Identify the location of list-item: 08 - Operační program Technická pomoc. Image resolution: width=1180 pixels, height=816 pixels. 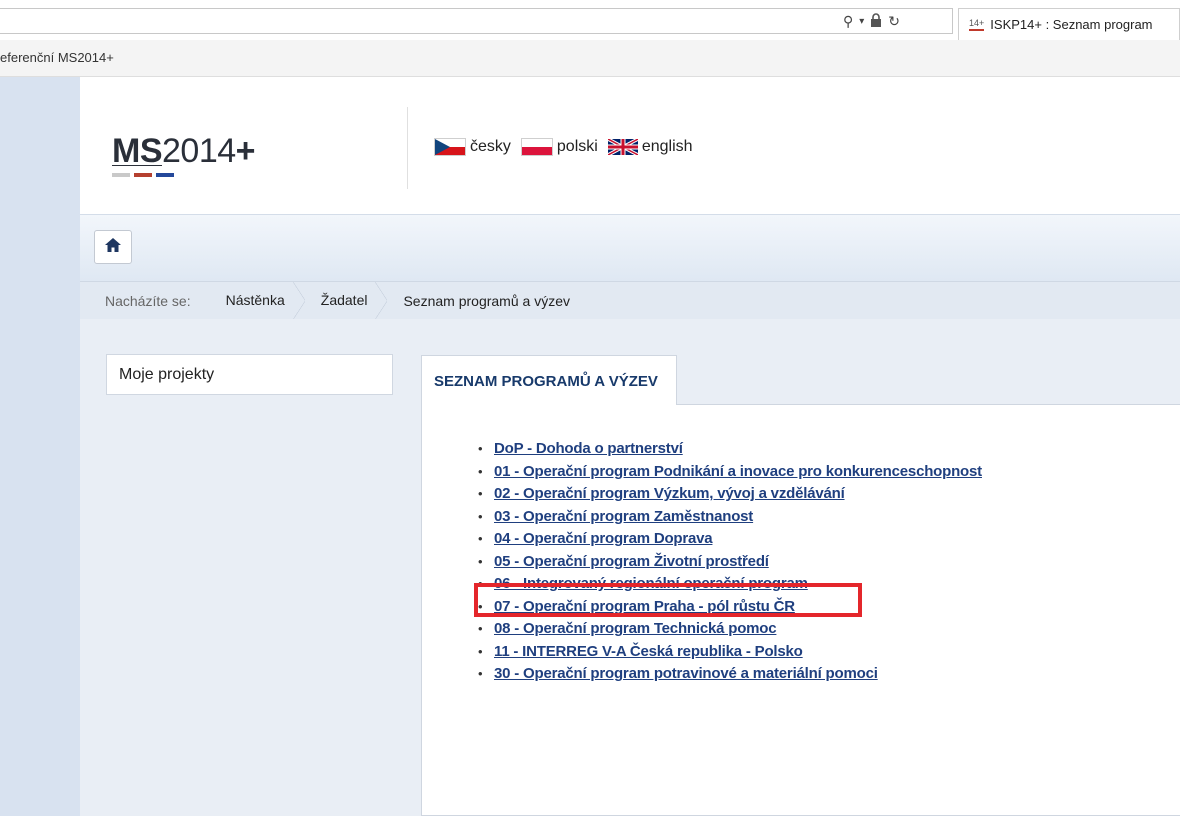
(730, 629).